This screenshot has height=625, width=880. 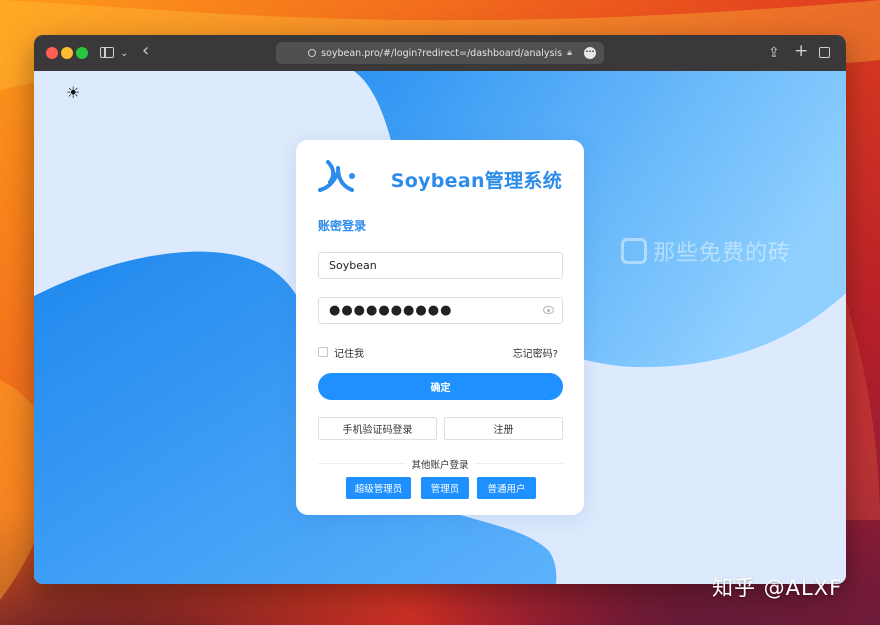 I want to click on username-input: Soybean, so click(x=440, y=265).